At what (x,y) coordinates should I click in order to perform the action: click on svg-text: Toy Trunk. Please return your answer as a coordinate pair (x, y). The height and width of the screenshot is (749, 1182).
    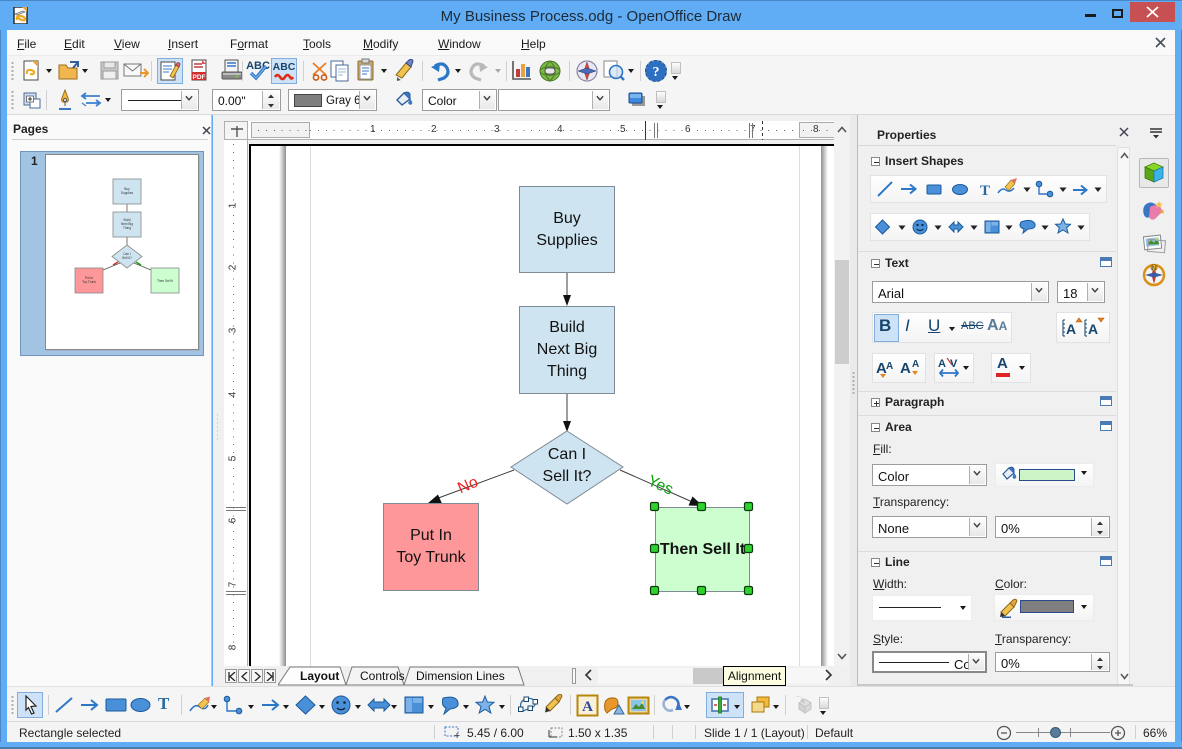
    Looking at the image, I should click on (89, 282).